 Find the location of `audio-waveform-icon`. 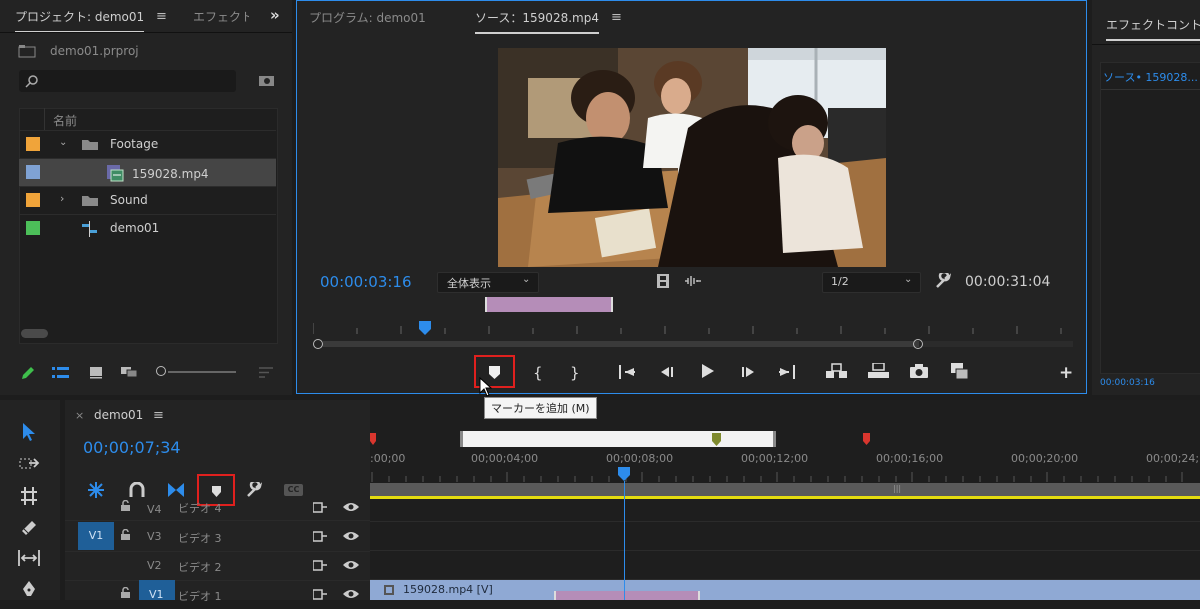

audio-waveform-icon is located at coordinates (693, 281).